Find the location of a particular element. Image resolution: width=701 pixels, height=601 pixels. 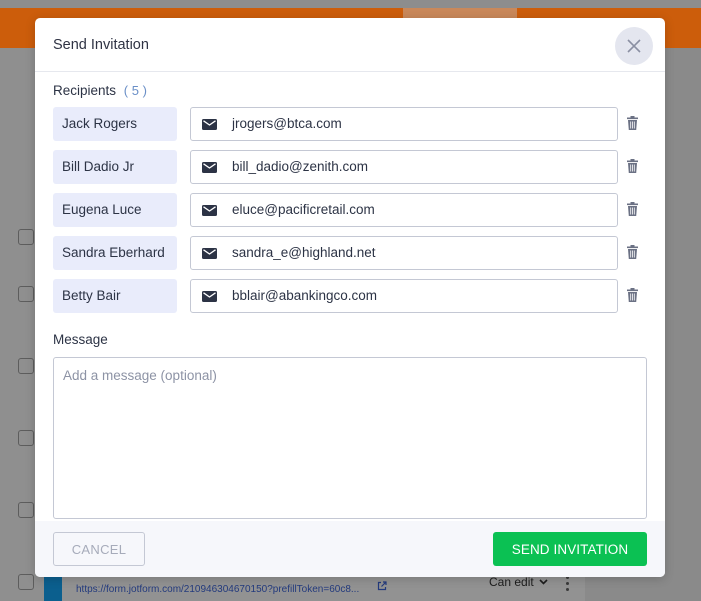

recipient-name: Eugena Luce is located at coordinates (115, 210).